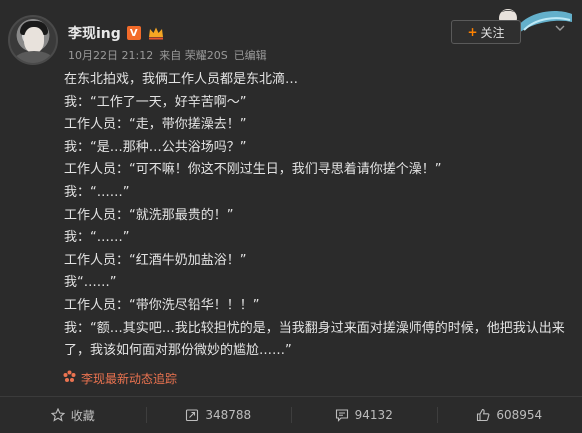  What do you see at coordinates (250, 55) in the screenshot?
I see `edited-label: 已编辑` at bounding box center [250, 55].